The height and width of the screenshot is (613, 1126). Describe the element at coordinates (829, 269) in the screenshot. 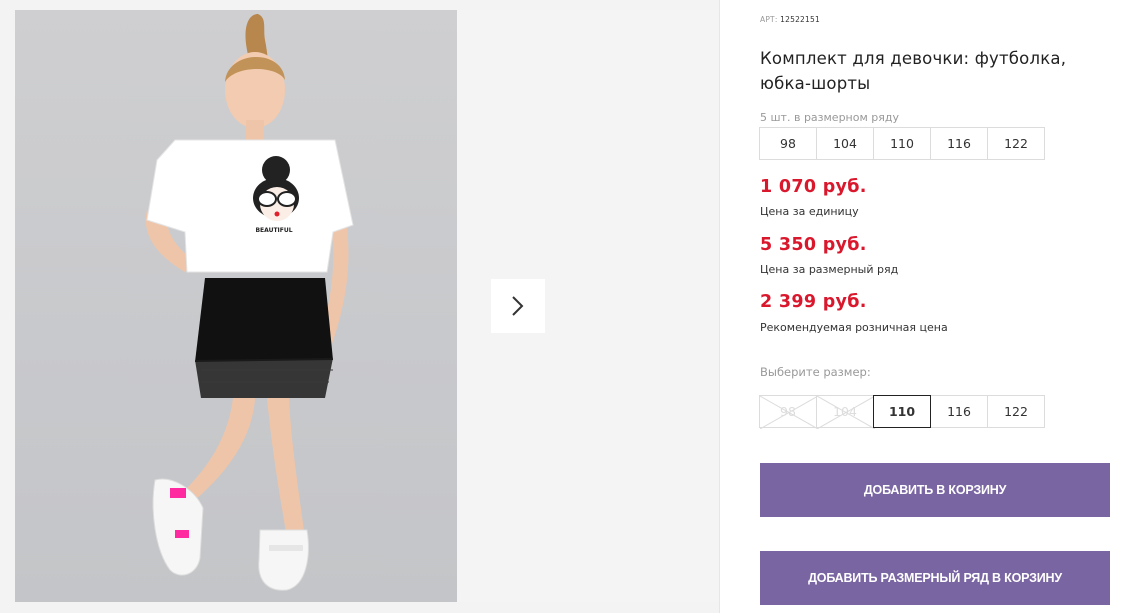

I see `size-row-price-note: Цена за размерный ряд` at that location.